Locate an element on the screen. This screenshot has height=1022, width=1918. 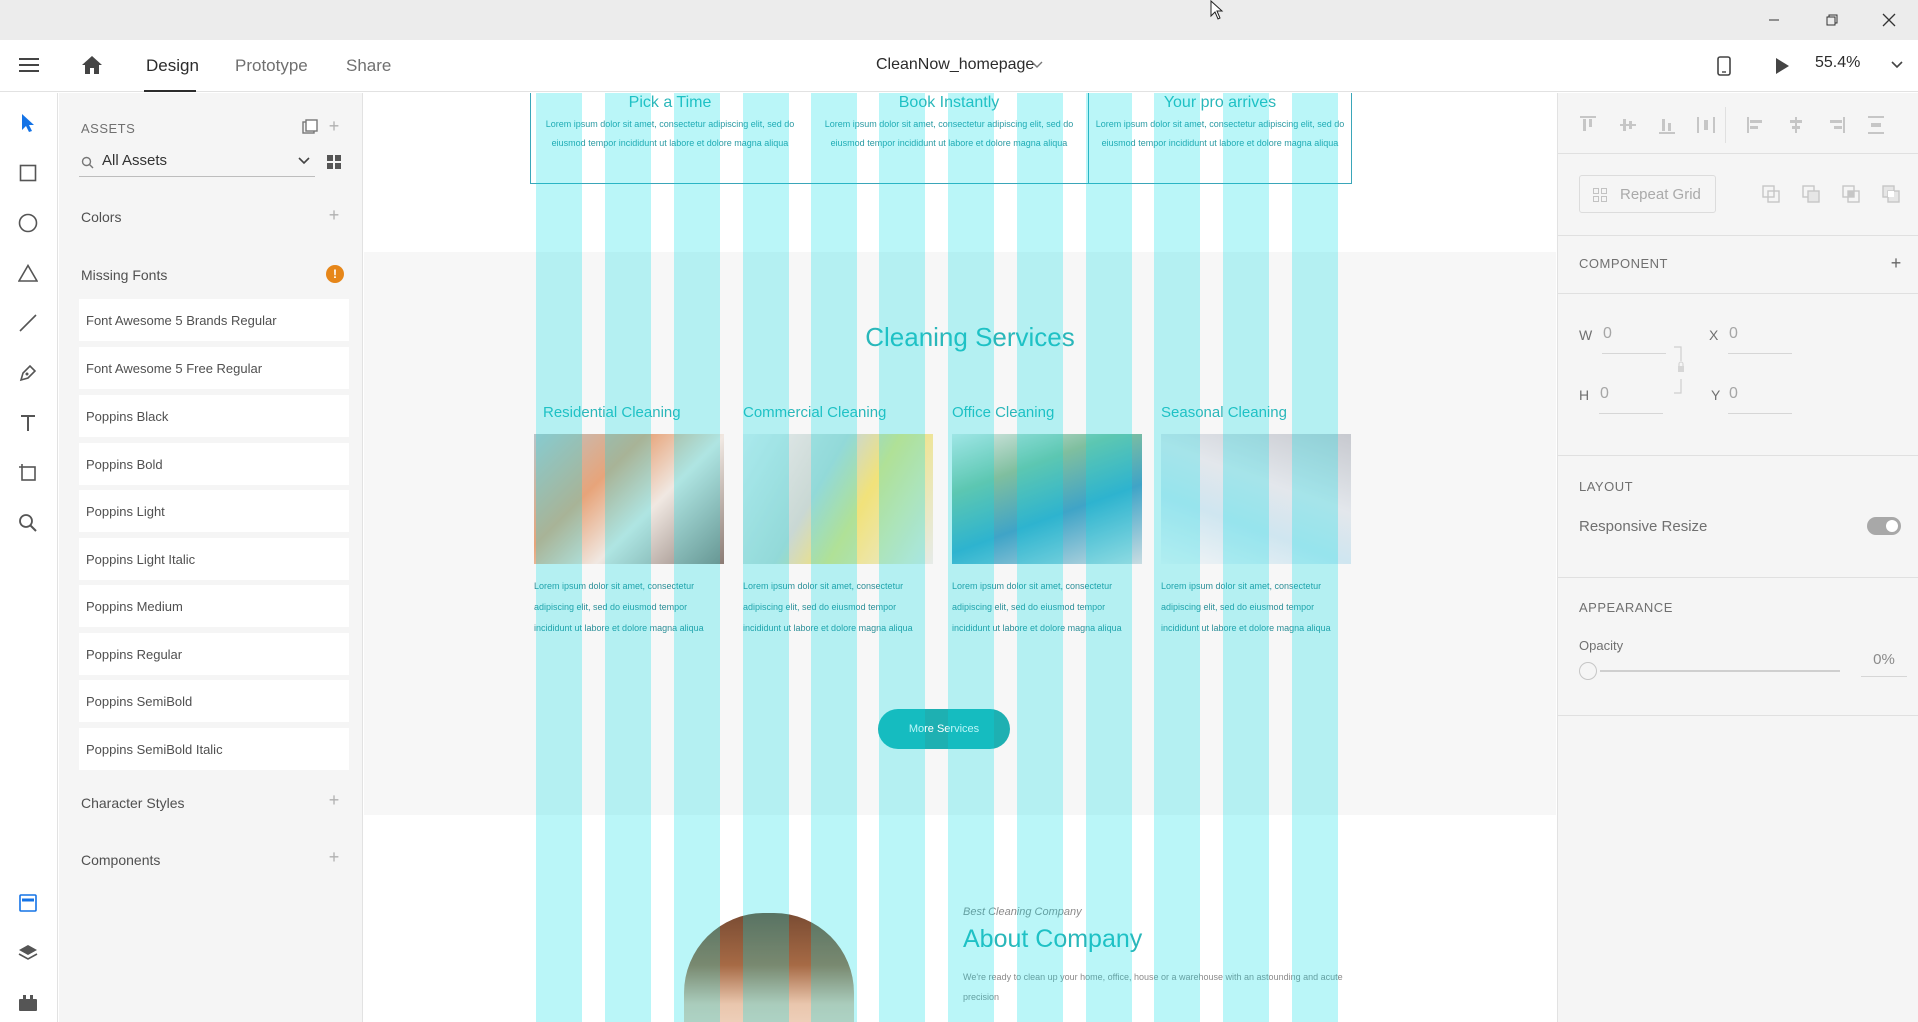
align-center-icon is located at coordinates (1796, 125).